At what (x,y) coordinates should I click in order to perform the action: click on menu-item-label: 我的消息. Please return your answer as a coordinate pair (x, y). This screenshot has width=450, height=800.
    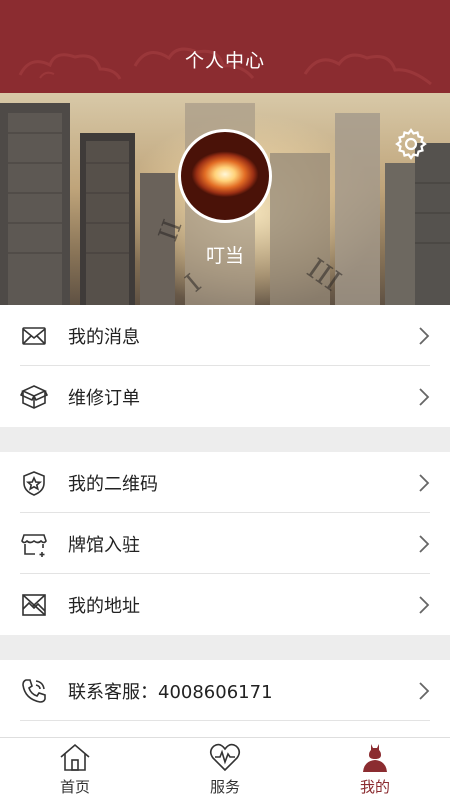
    Looking at the image, I should click on (104, 337).